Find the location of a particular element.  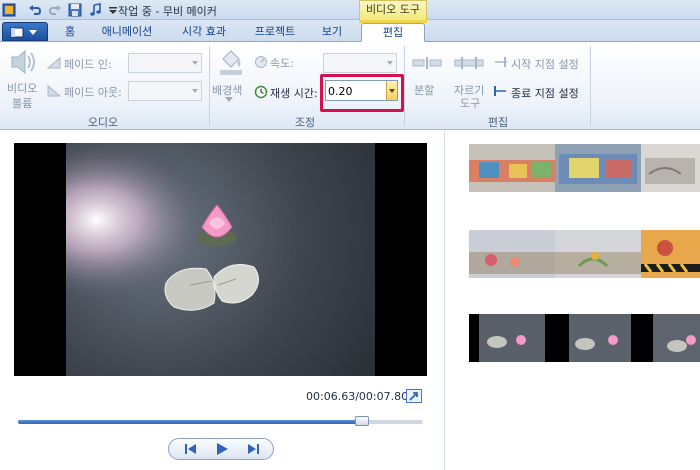

trim-tool-label-2: 도구 is located at coordinates (470, 103).